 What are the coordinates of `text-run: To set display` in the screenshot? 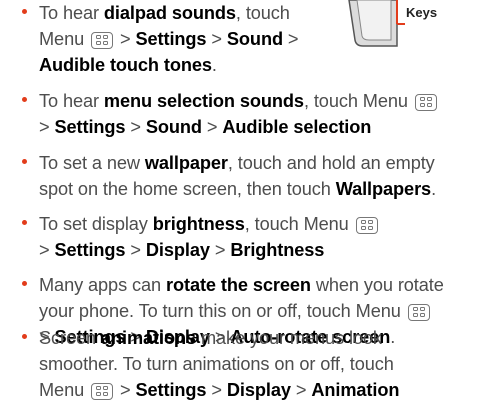 It's located at (96, 224).